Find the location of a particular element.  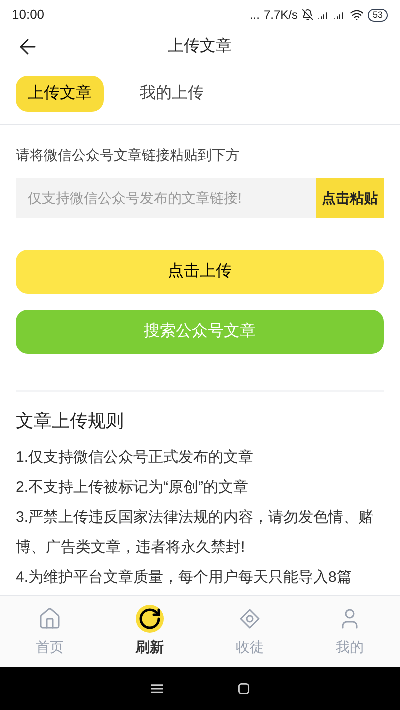

home-icon is located at coordinates (50, 619).